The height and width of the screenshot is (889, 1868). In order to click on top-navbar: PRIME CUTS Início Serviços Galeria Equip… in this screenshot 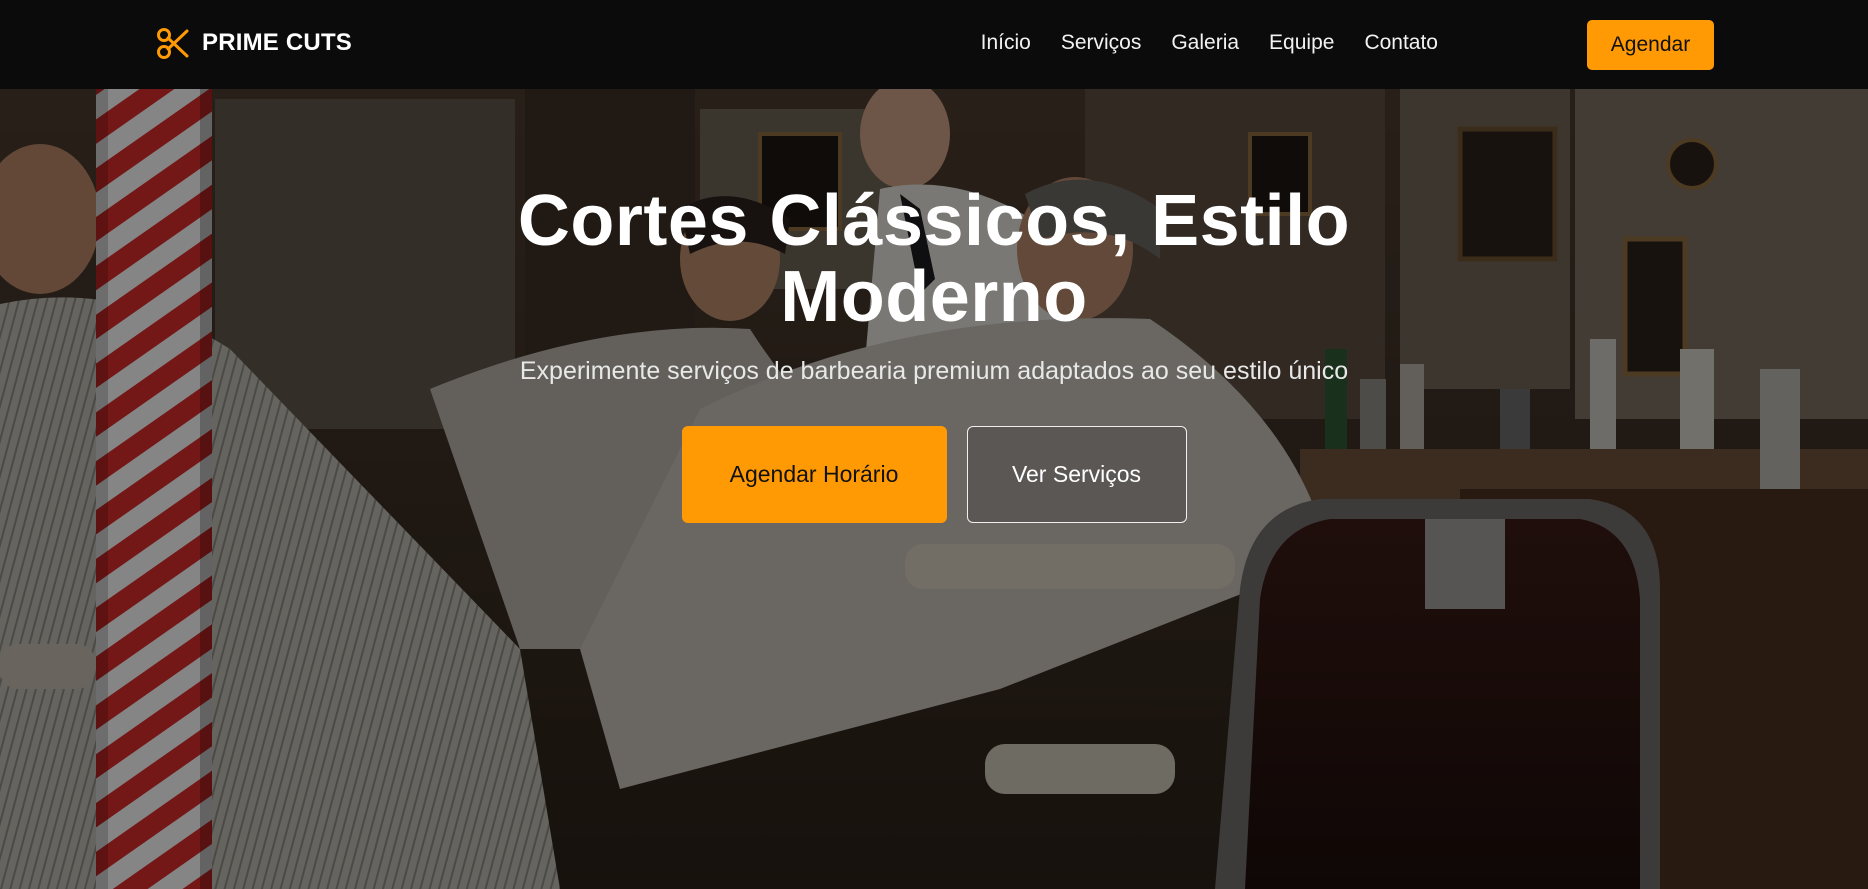, I will do `click(934, 44)`.